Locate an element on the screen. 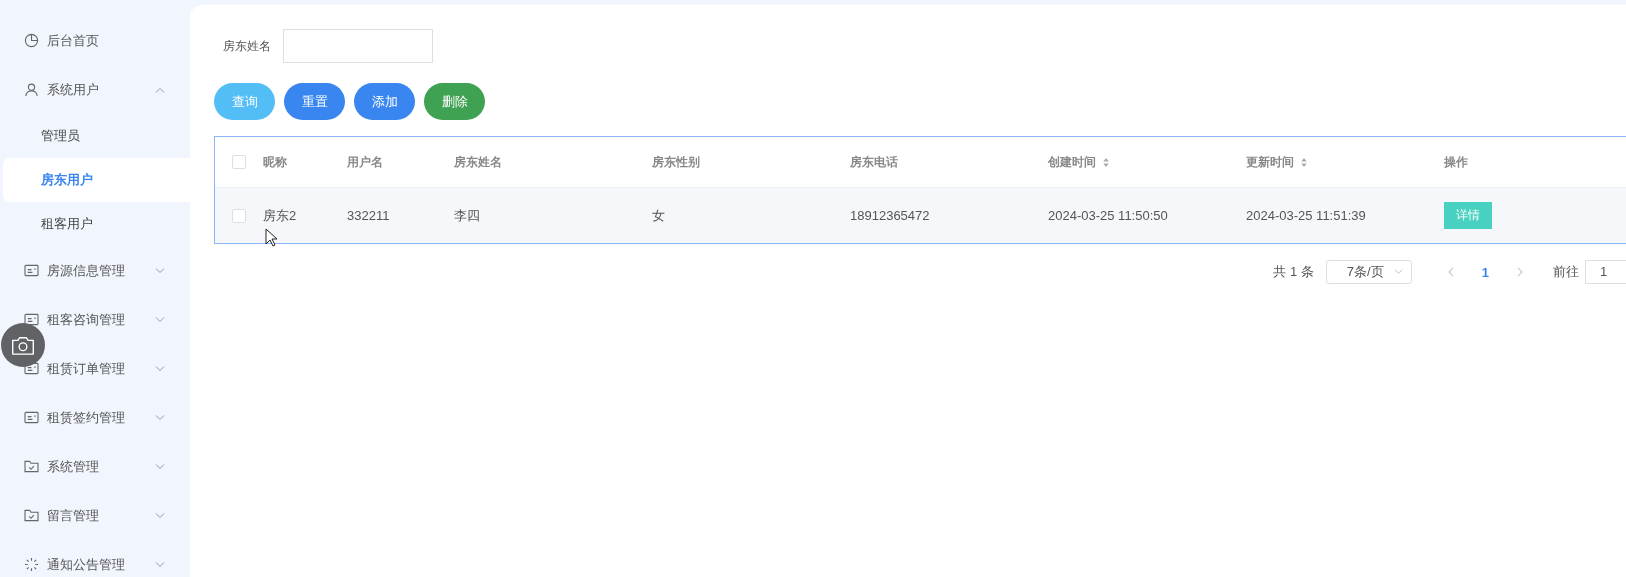 This screenshot has width=1626, height=577. pie-chart-icon is located at coordinates (31, 40).